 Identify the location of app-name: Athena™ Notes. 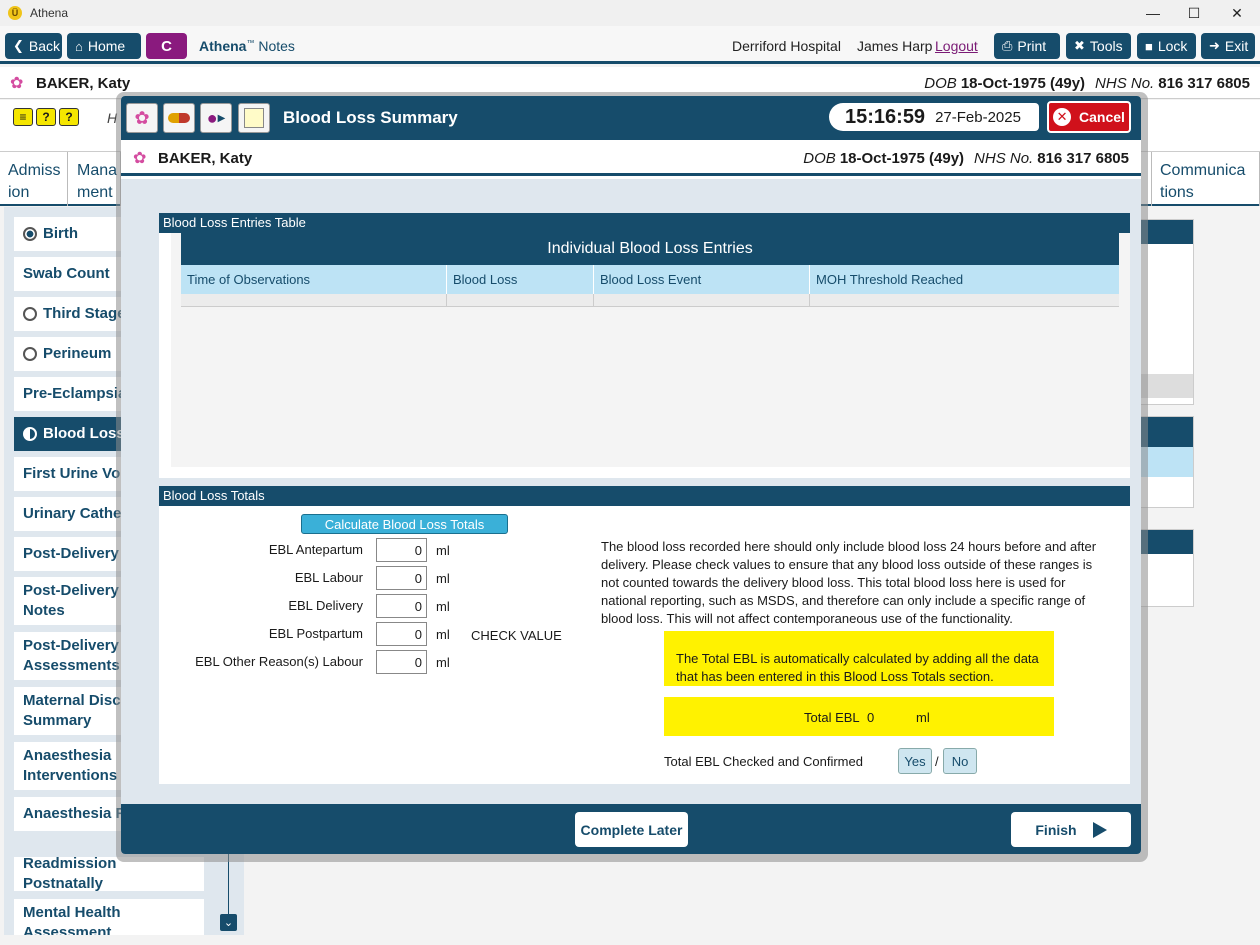
(247, 46).